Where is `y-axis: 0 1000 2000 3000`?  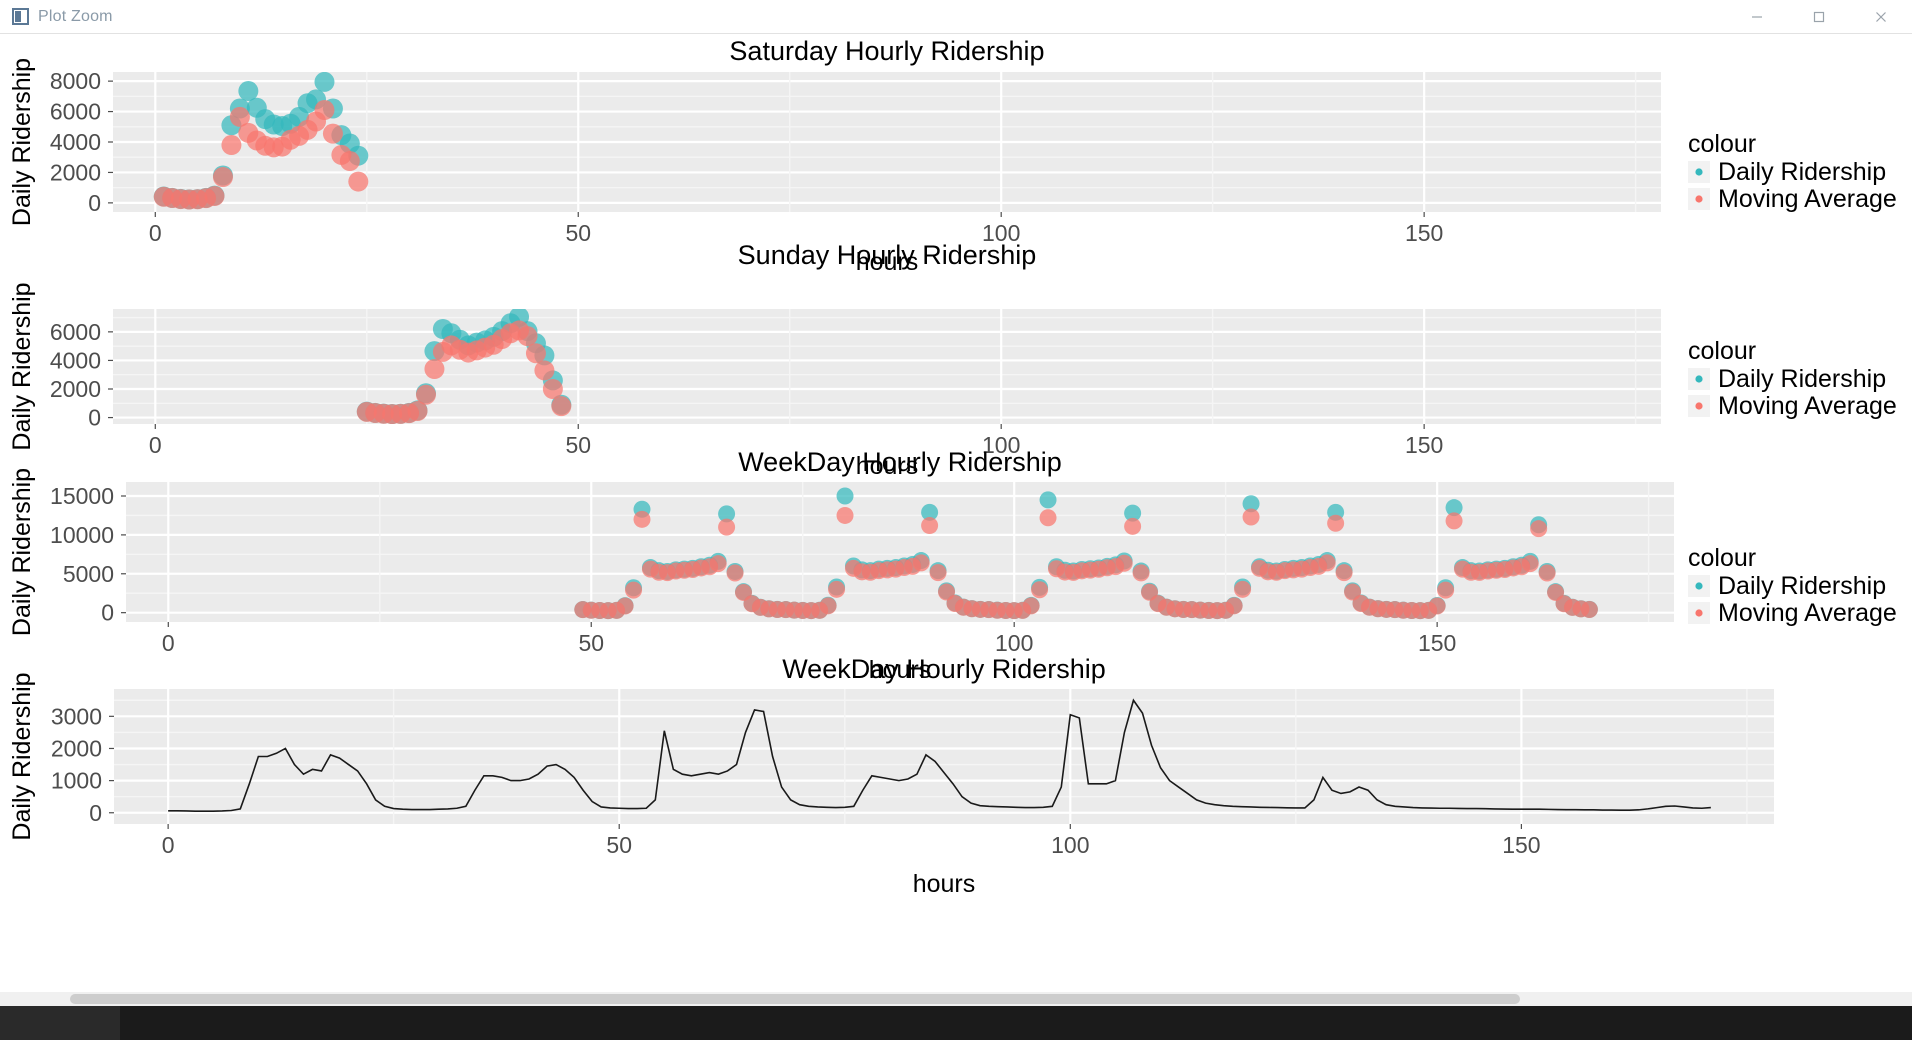
y-axis: 0 1000 2000 3000 is located at coordinates (82, 764).